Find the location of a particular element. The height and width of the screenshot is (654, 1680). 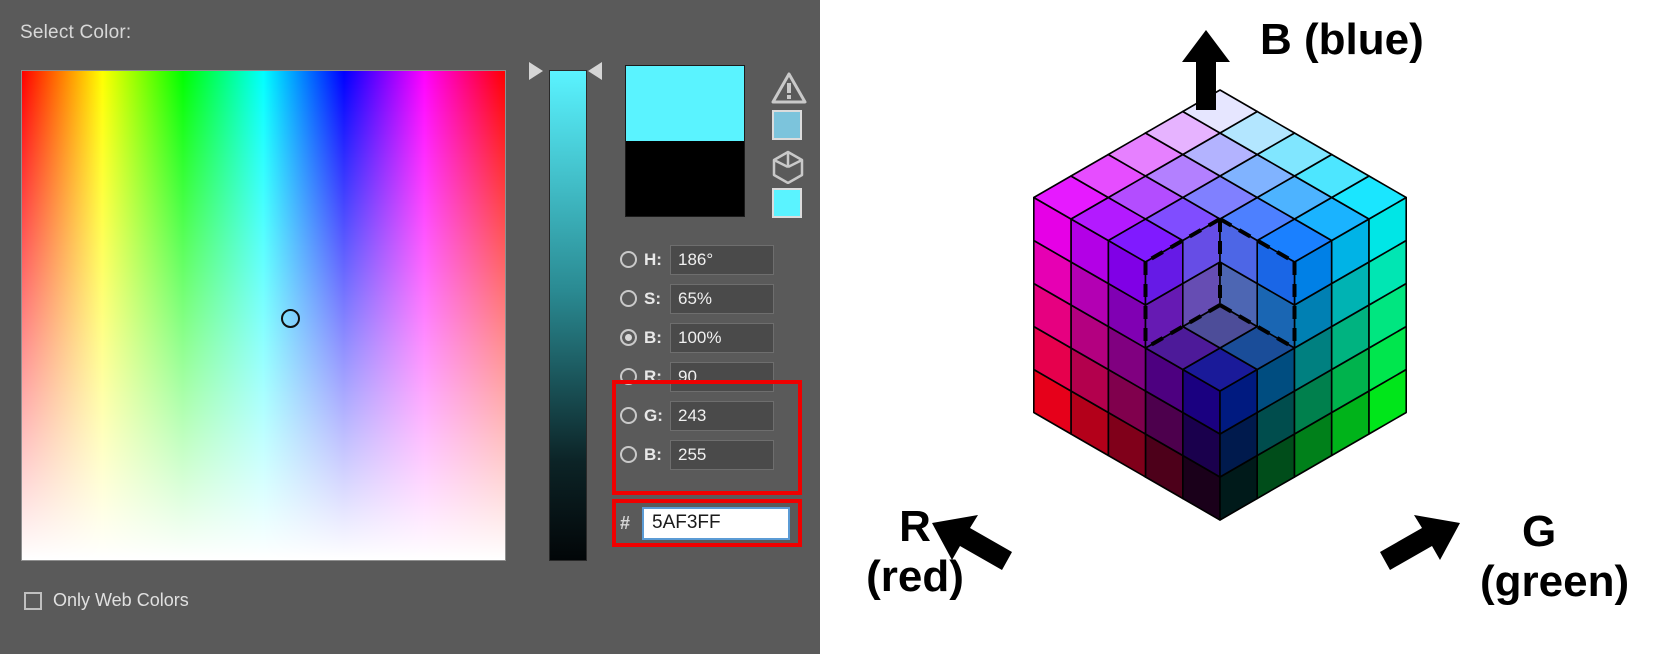

warning-triangle-icon is located at coordinates (789, 90).